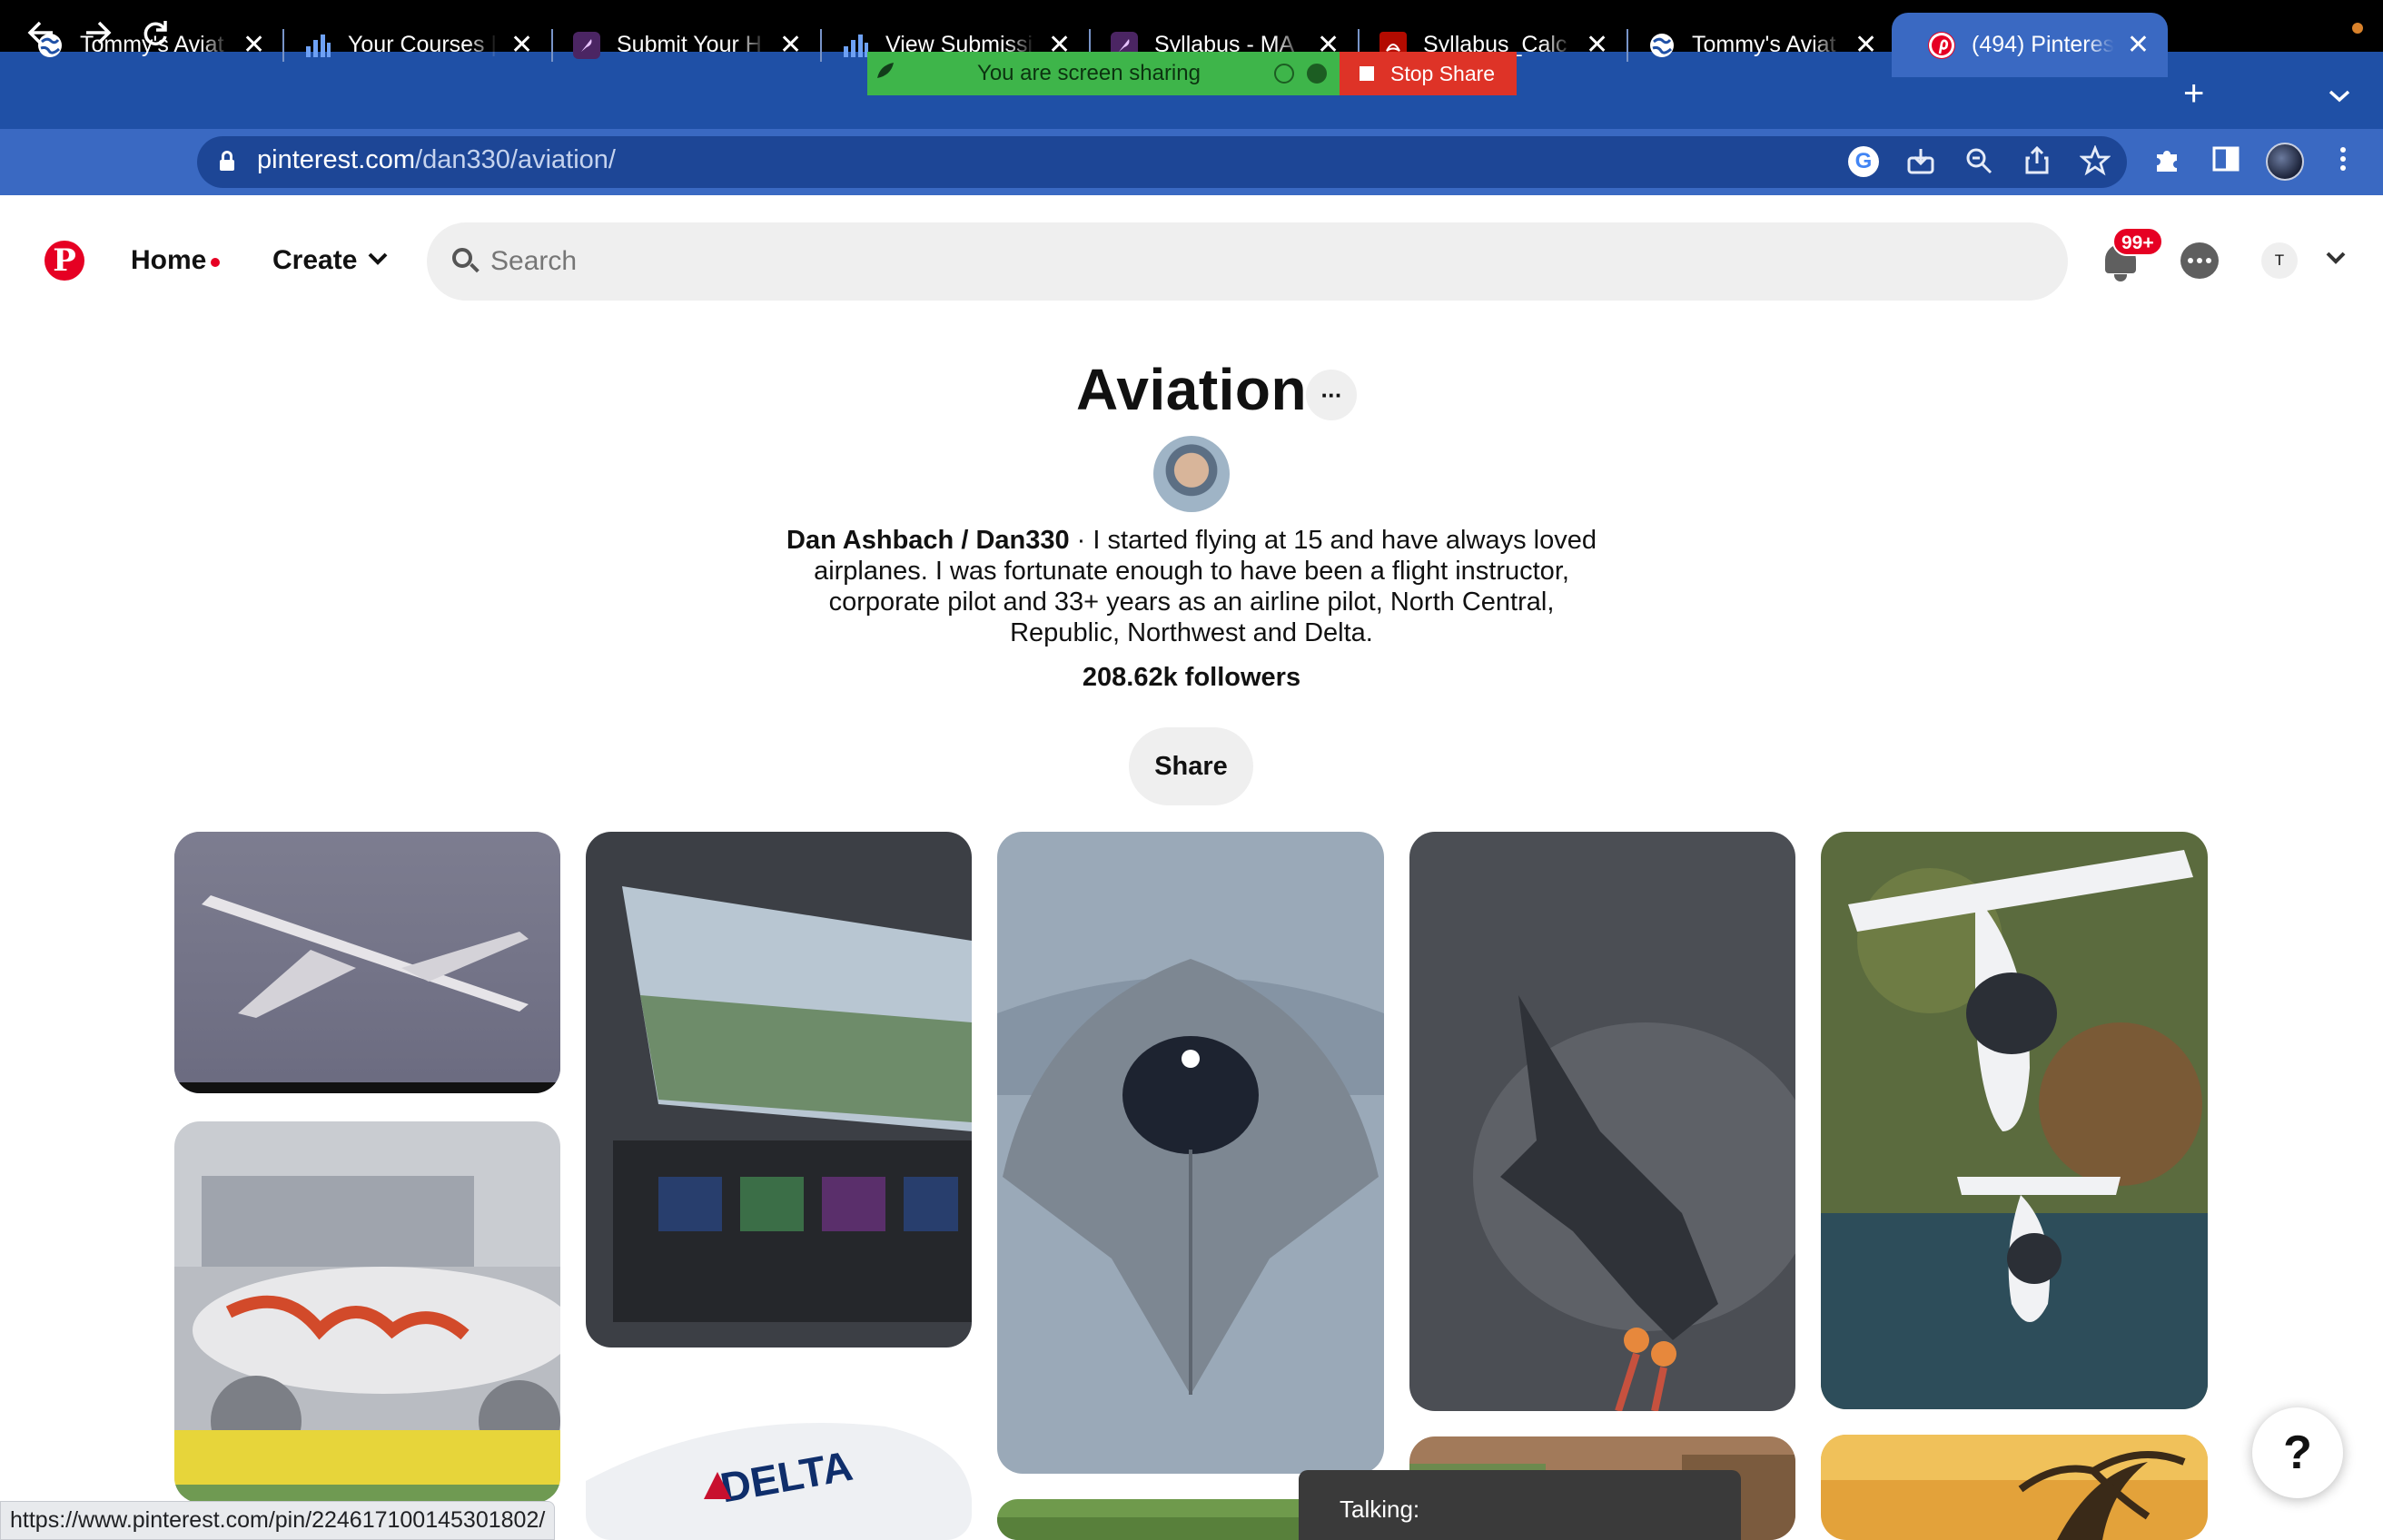 Image resolution: width=2383 pixels, height=1540 pixels. Describe the element at coordinates (1662, 45) in the screenshot. I see `globe-icon` at that location.